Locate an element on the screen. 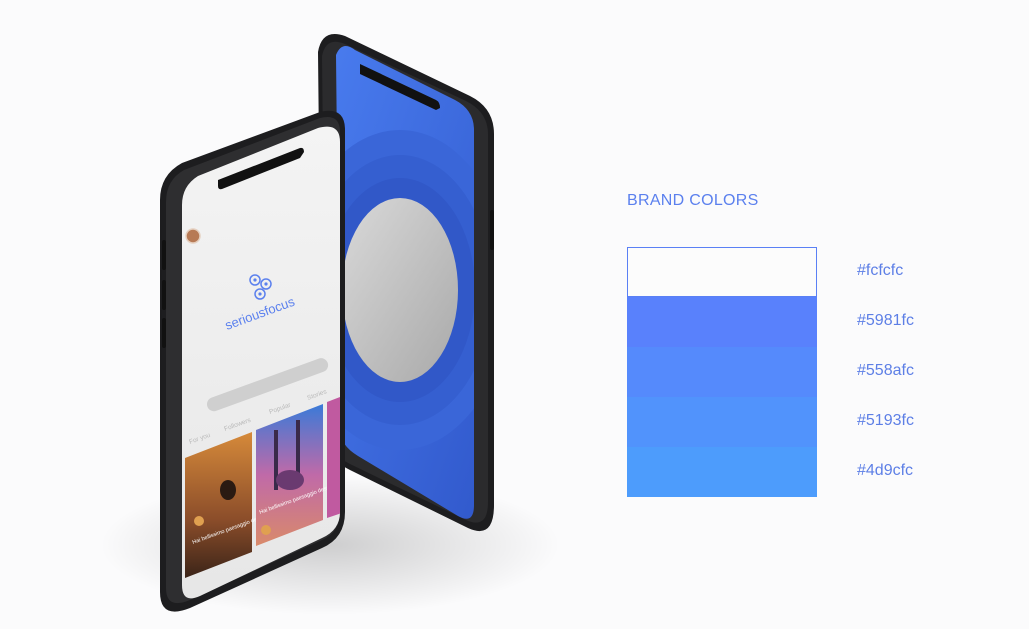 The width and height of the screenshot is (1029, 629). brand-colors-heading: BRAND COLORS is located at coordinates (693, 200).